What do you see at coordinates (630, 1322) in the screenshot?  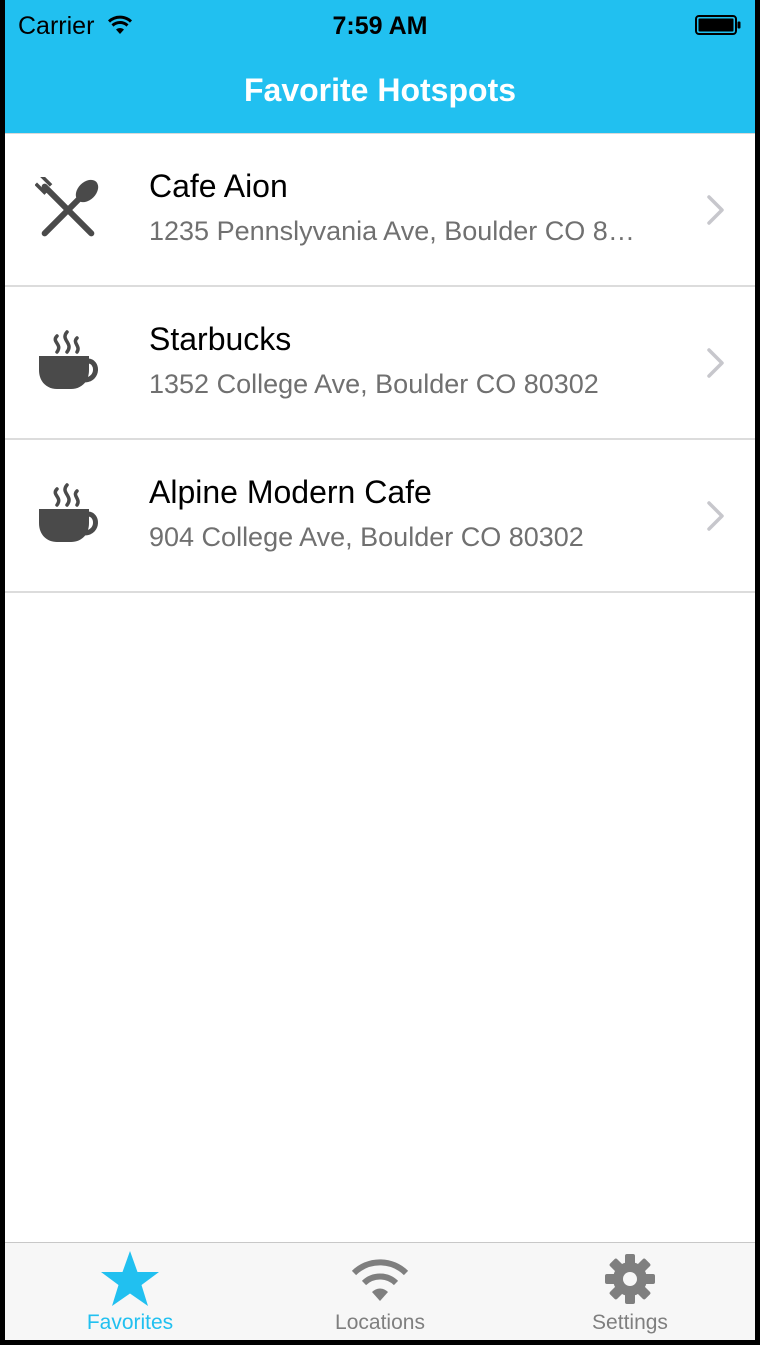 I see `tab-label: Settings` at bounding box center [630, 1322].